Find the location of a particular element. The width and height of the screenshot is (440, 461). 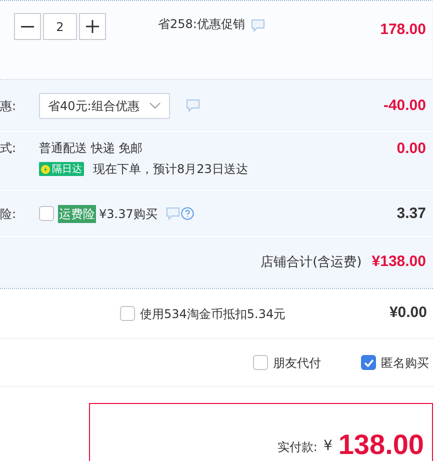

coins-label: 使用534淘金币抵扣5.34元 is located at coordinates (213, 314).